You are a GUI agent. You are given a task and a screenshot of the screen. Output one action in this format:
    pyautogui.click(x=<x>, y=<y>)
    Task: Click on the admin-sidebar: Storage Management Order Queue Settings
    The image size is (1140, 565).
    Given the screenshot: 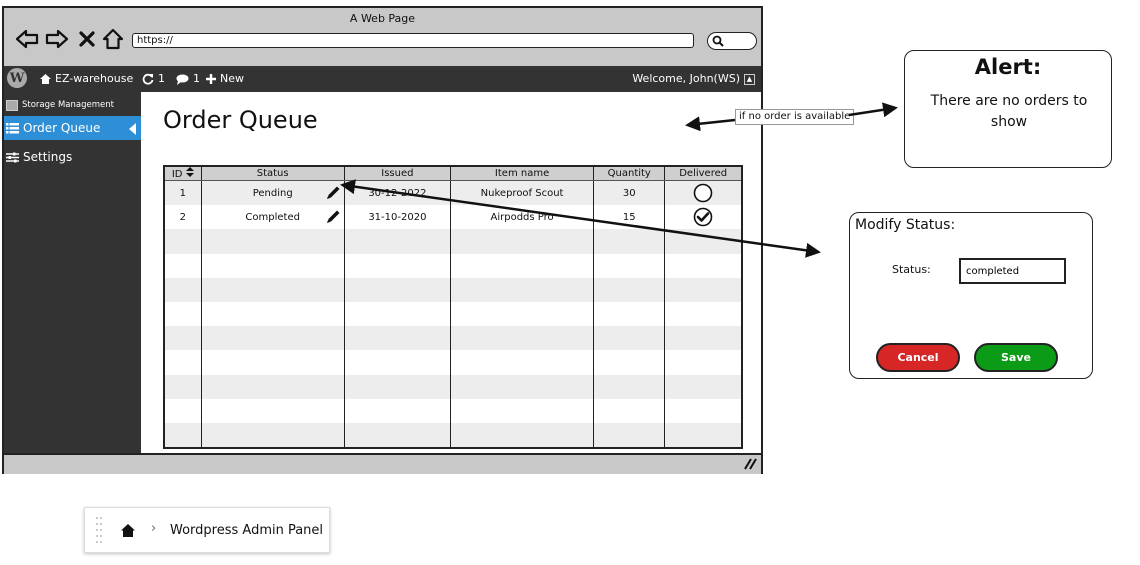 What is the action you would take?
    pyautogui.click(x=72, y=272)
    